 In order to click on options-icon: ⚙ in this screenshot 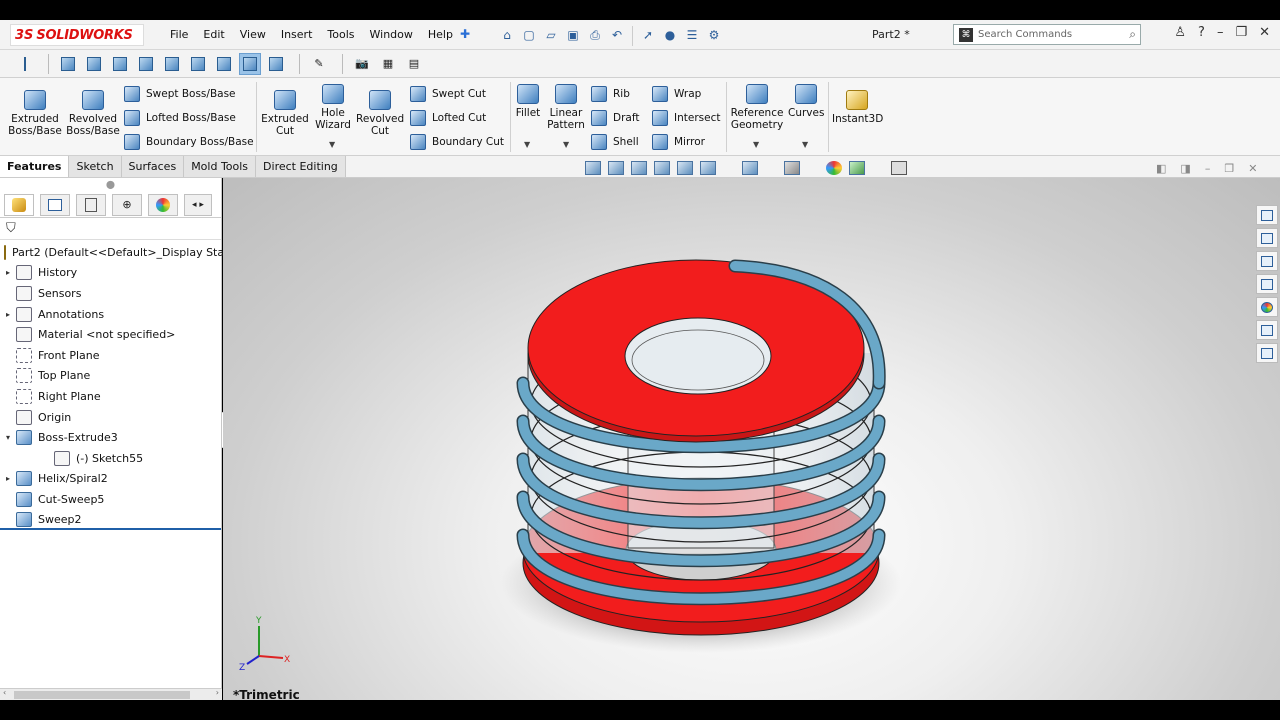, I will do `click(714, 35)`.